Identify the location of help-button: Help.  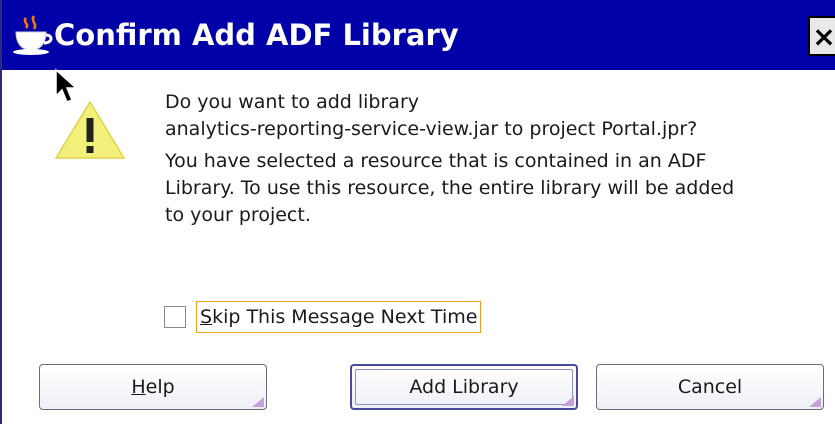
(153, 387).